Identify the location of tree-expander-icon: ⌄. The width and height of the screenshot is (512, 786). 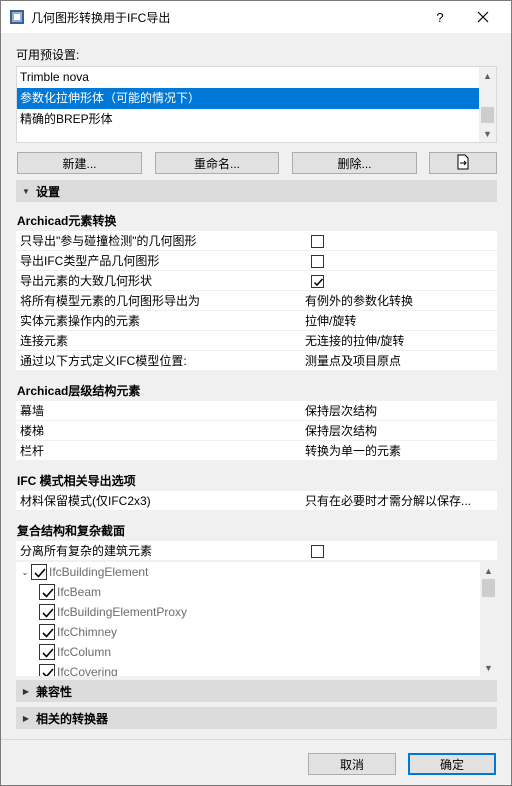
(25, 572).